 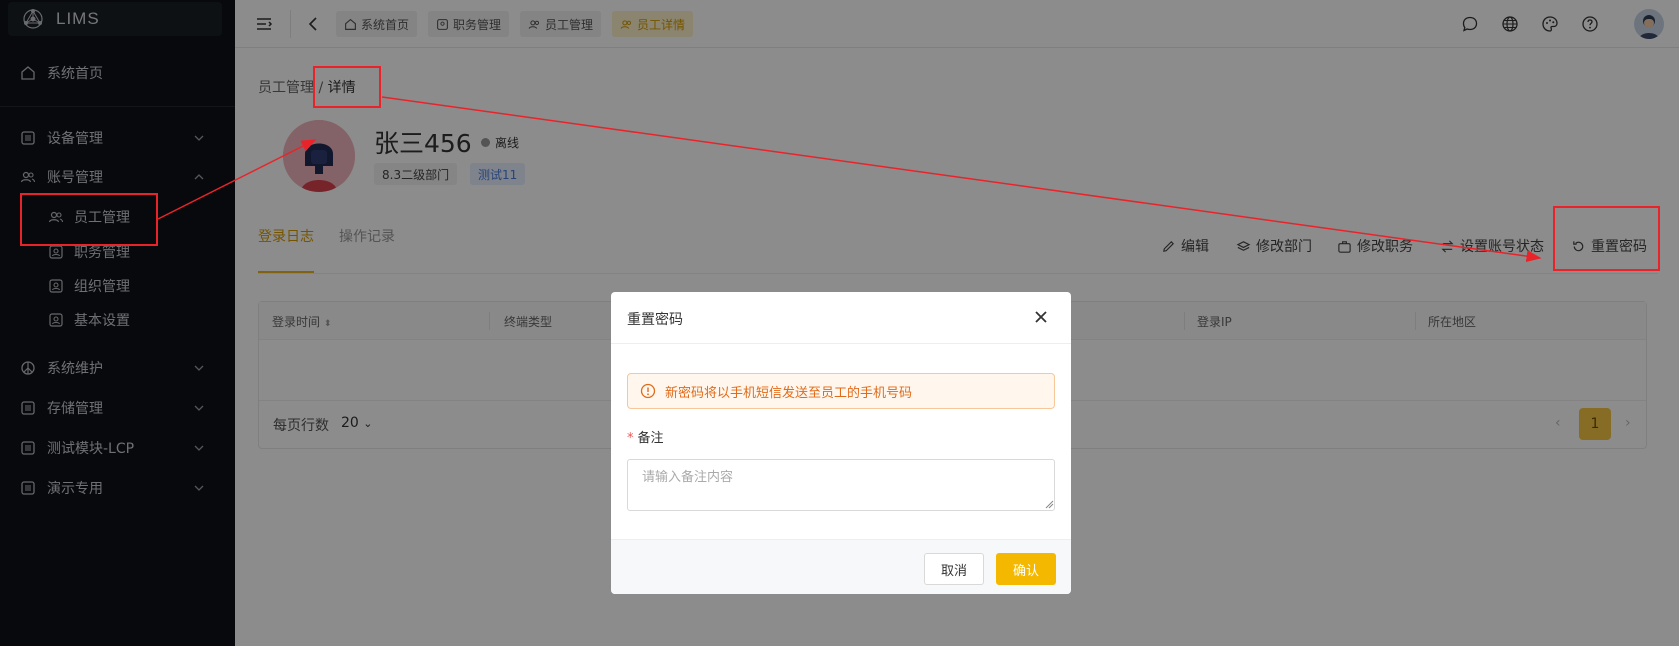 What do you see at coordinates (650, 438) in the screenshot?
I see `remark-label-text: 备注` at bounding box center [650, 438].